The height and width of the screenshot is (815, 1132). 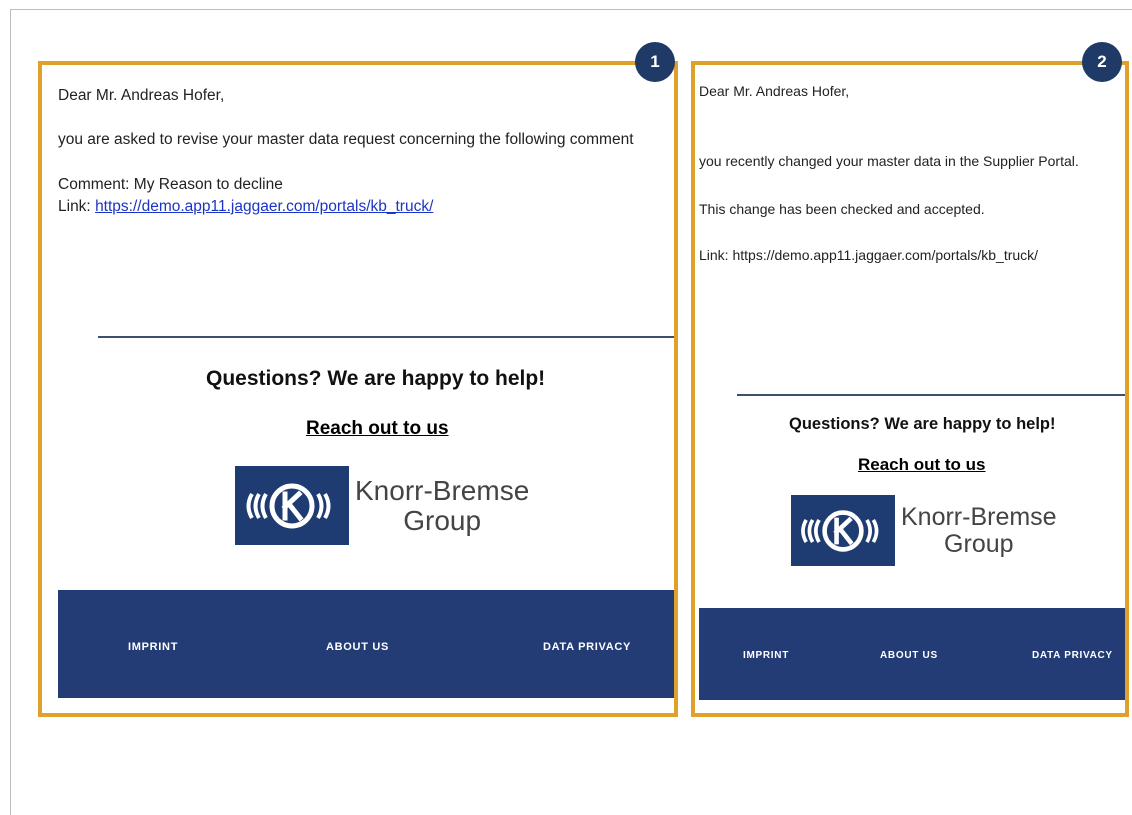 I want to click on step-badge-2: 2, so click(x=1102, y=62).